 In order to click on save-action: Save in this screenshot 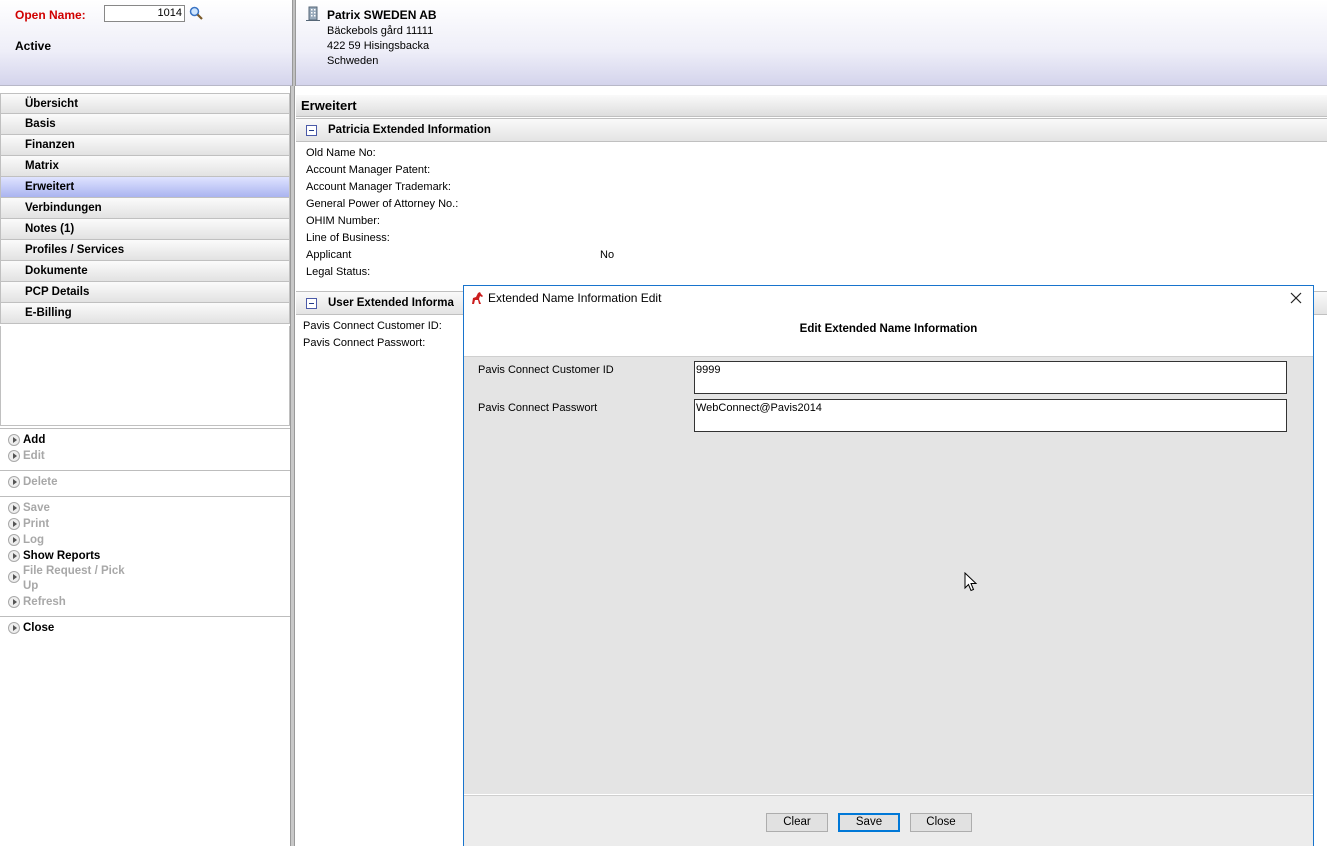, I will do `click(145, 508)`.